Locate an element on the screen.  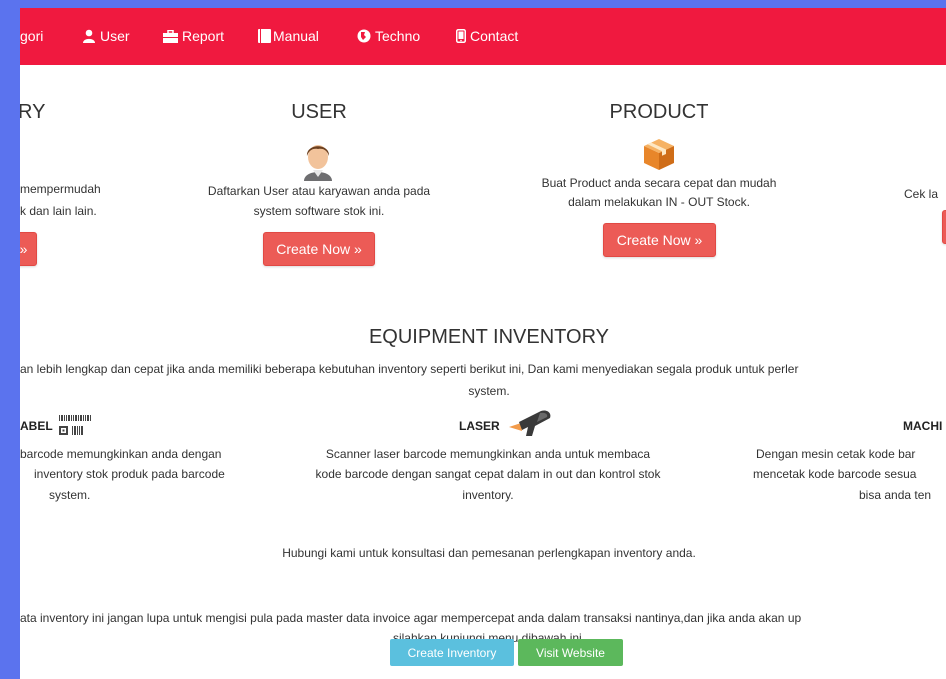
machine-title: MACHI is located at coordinates (923, 426).